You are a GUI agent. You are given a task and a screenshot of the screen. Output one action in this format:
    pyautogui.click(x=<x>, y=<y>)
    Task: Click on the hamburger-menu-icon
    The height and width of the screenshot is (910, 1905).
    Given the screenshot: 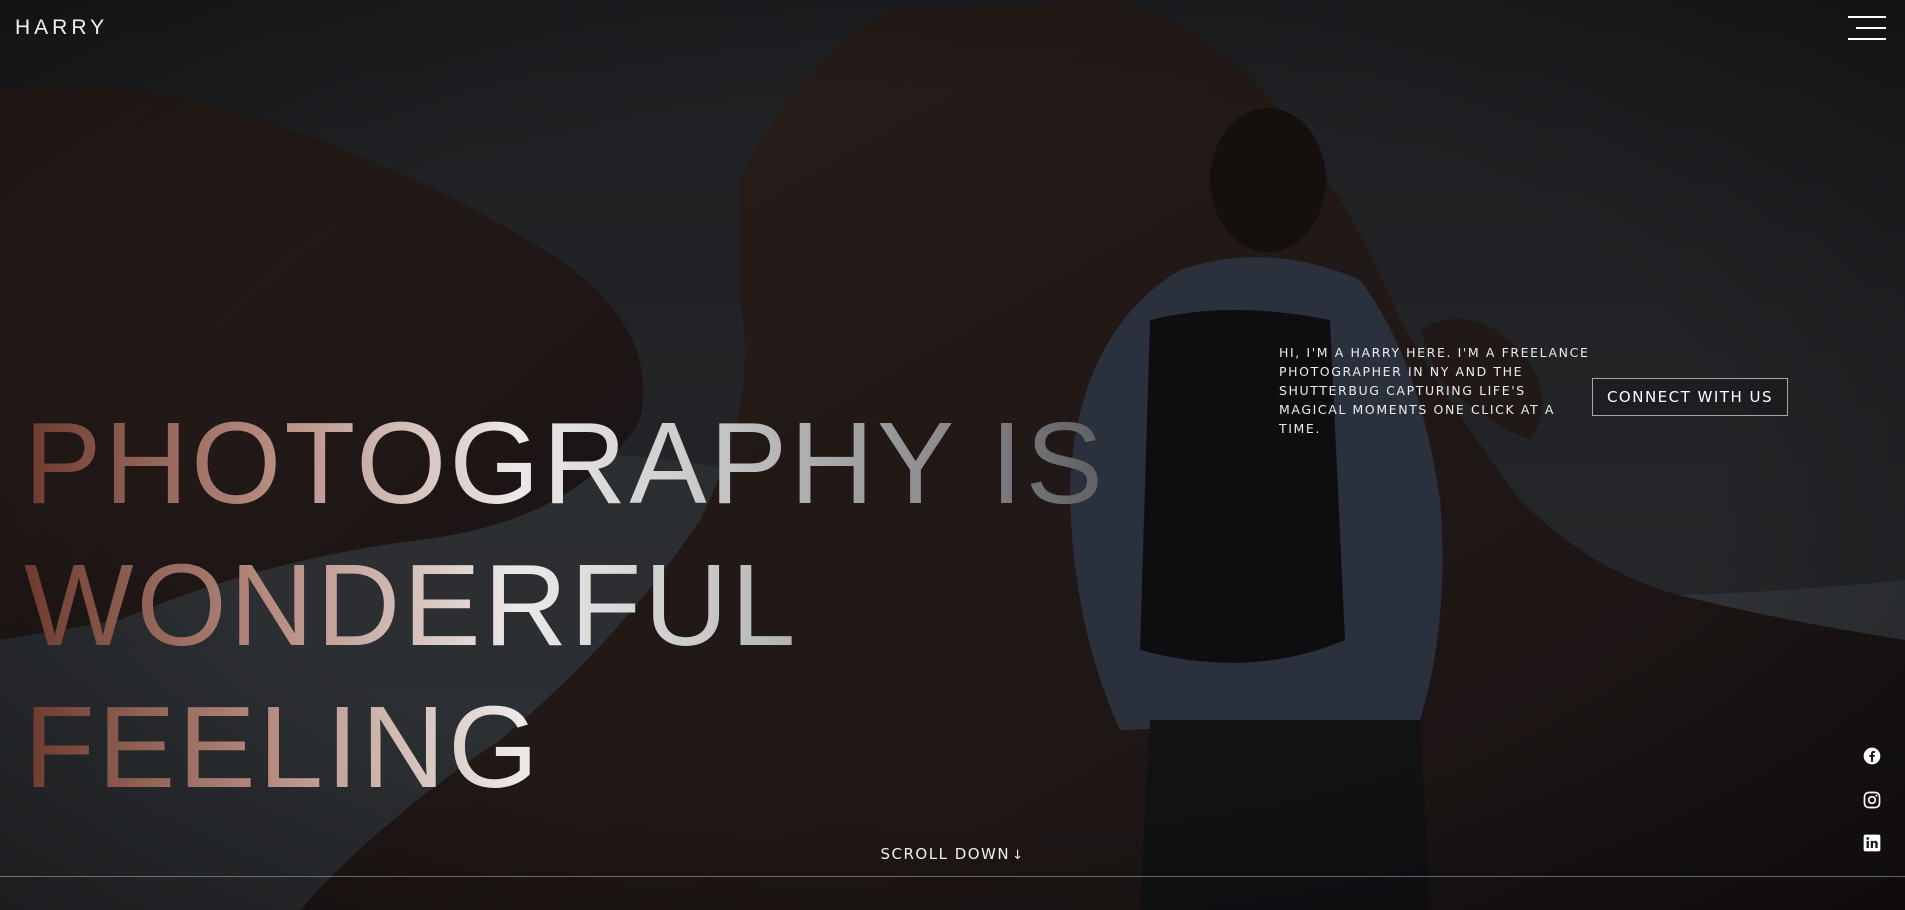 What is the action you would take?
    pyautogui.click(x=1867, y=29)
    